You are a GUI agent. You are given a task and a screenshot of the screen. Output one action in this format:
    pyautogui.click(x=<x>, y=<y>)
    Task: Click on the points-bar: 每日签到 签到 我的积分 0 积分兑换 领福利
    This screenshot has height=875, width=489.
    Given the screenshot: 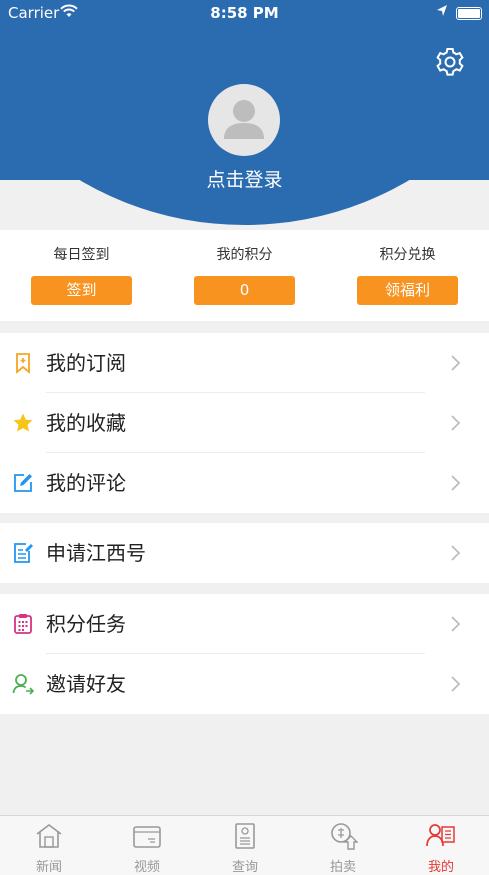 What is the action you would take?
    pyautogui.click(x=244, y=275)
    